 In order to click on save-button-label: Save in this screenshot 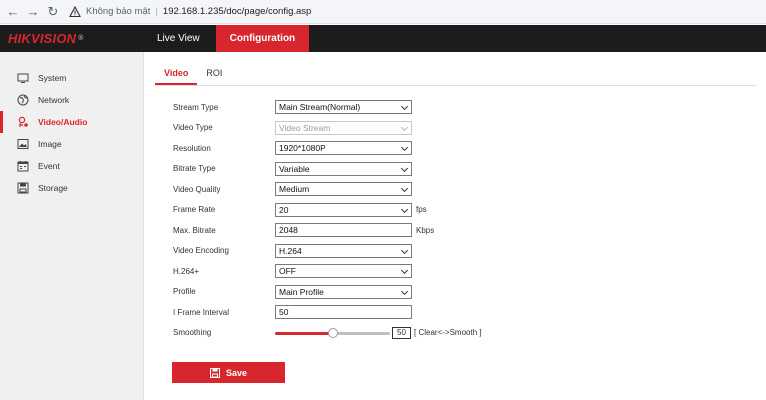, I will do `click(236, 372)`.